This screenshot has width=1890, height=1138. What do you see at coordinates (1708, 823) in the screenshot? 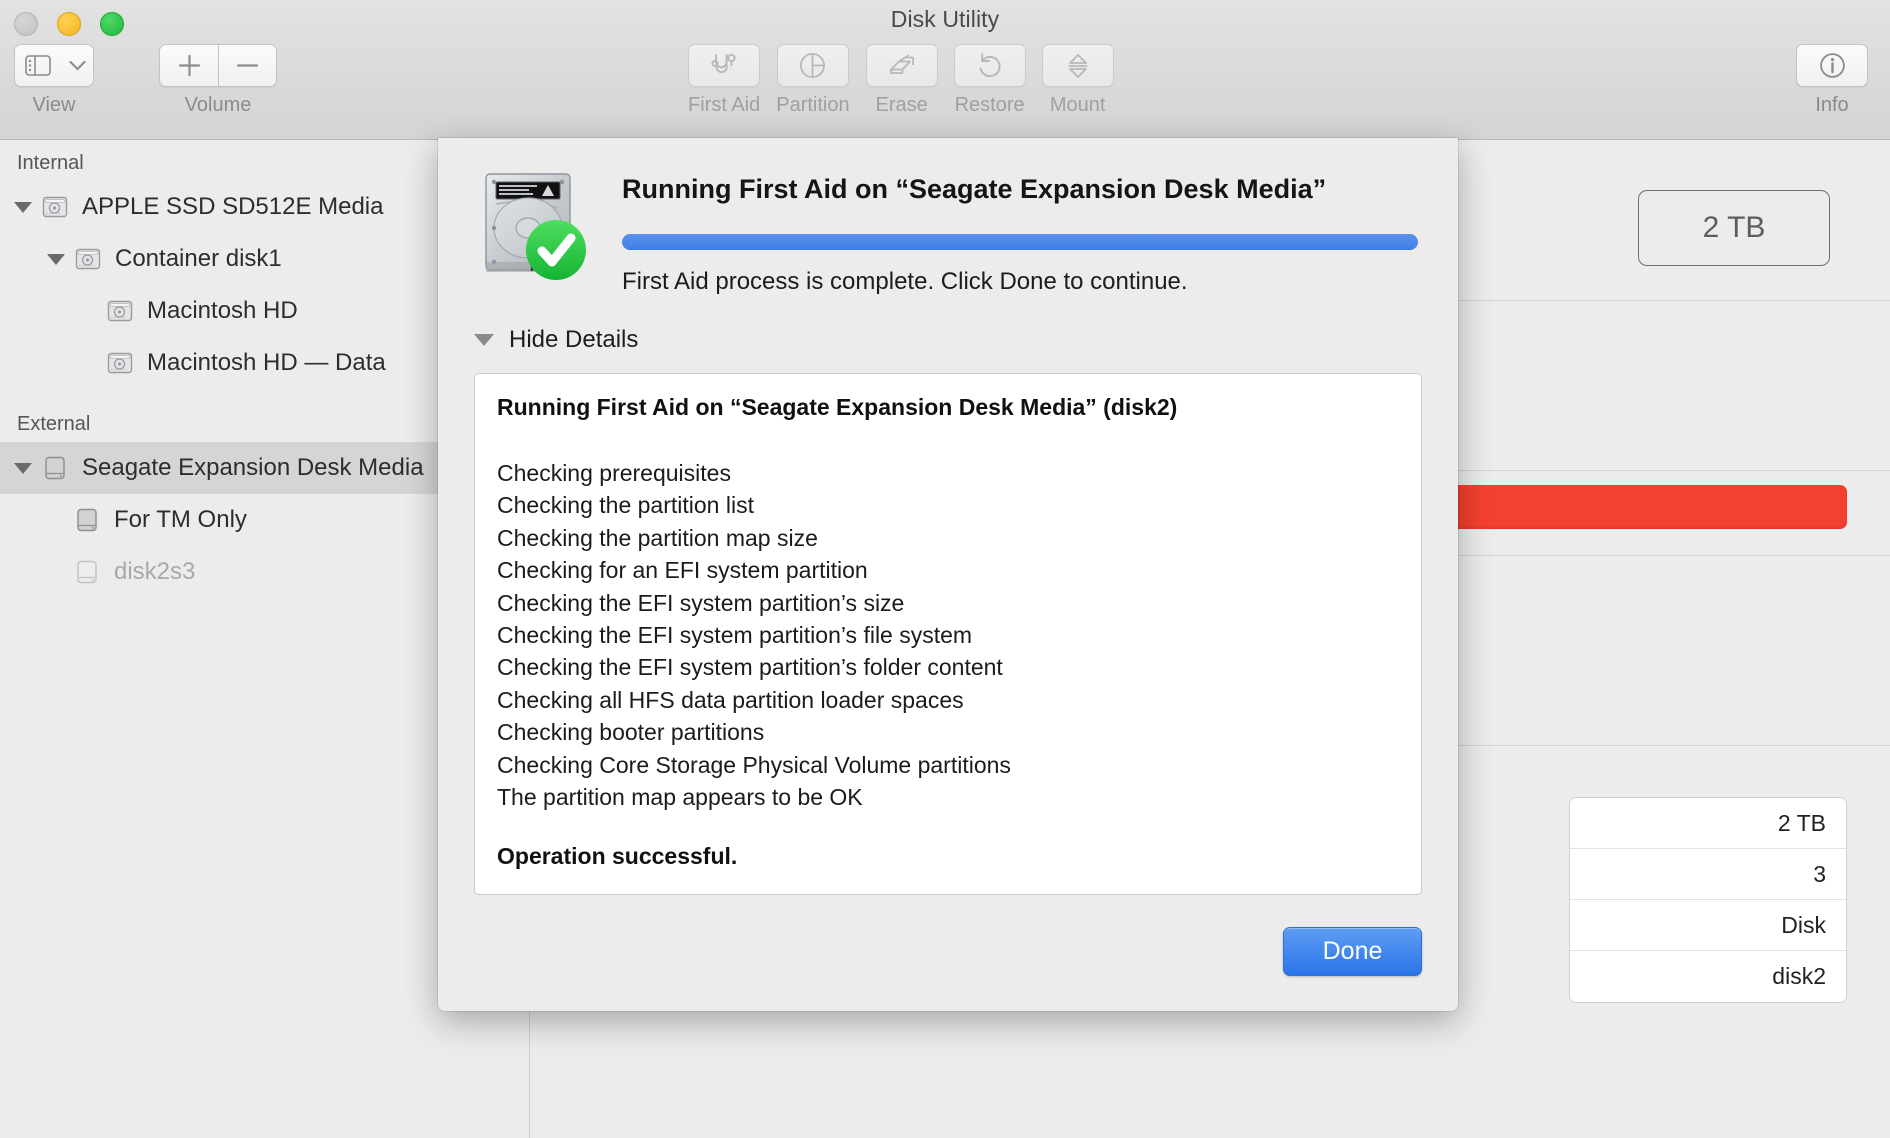
I see `table-row: 2 TB` at bounding box center [1708, 823].